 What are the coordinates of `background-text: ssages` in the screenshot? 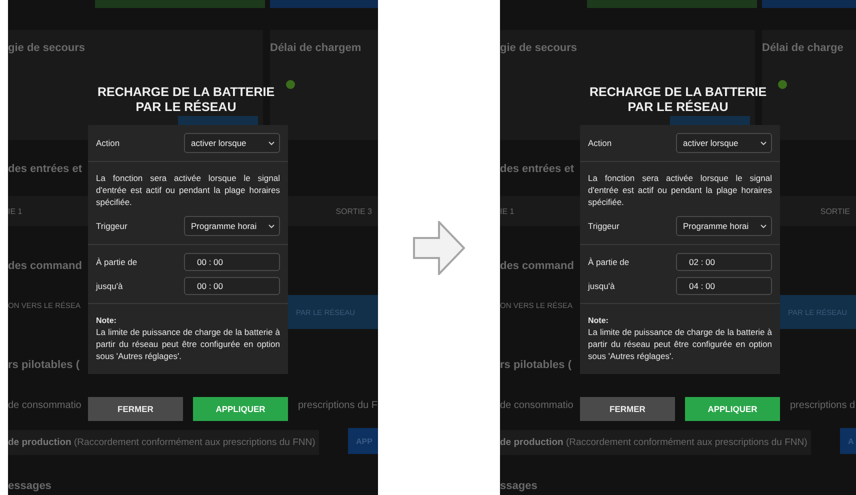 It's located at (519, 486).